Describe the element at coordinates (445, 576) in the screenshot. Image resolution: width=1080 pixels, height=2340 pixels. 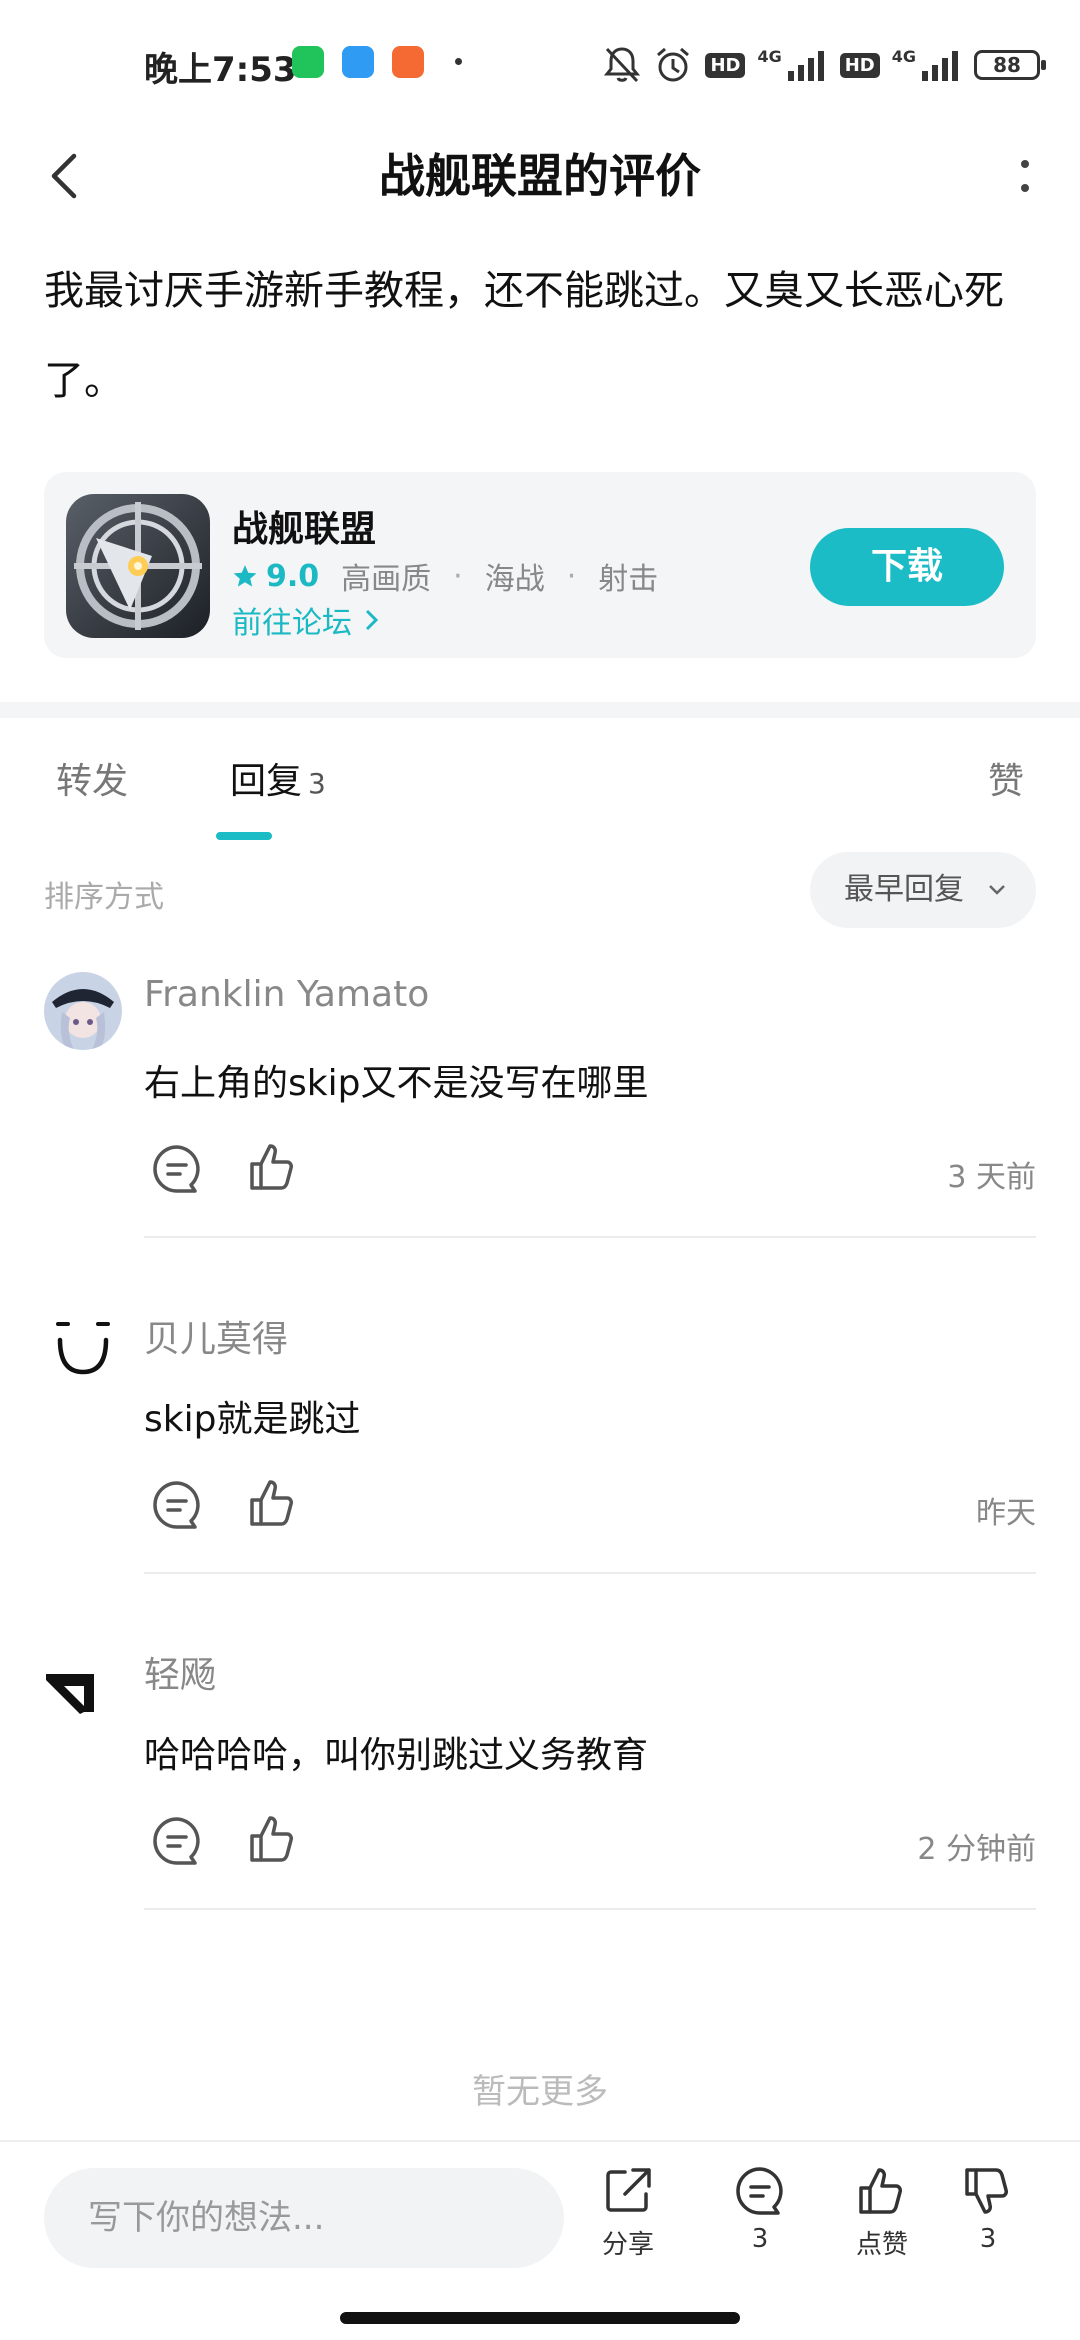
I see `app-meta: 9.0 高画质 · 海战 · 射击` at that location.